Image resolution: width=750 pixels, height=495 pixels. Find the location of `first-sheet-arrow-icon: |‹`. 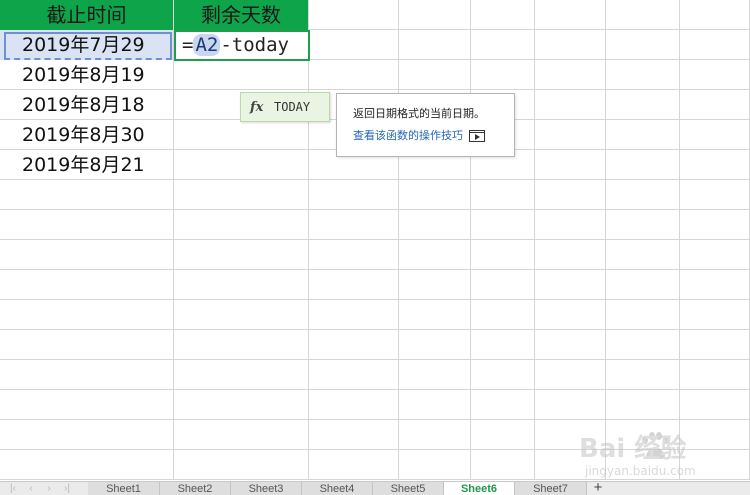

first-sheet-arrow-icon: |‹ is located at coordinates (13, 488).